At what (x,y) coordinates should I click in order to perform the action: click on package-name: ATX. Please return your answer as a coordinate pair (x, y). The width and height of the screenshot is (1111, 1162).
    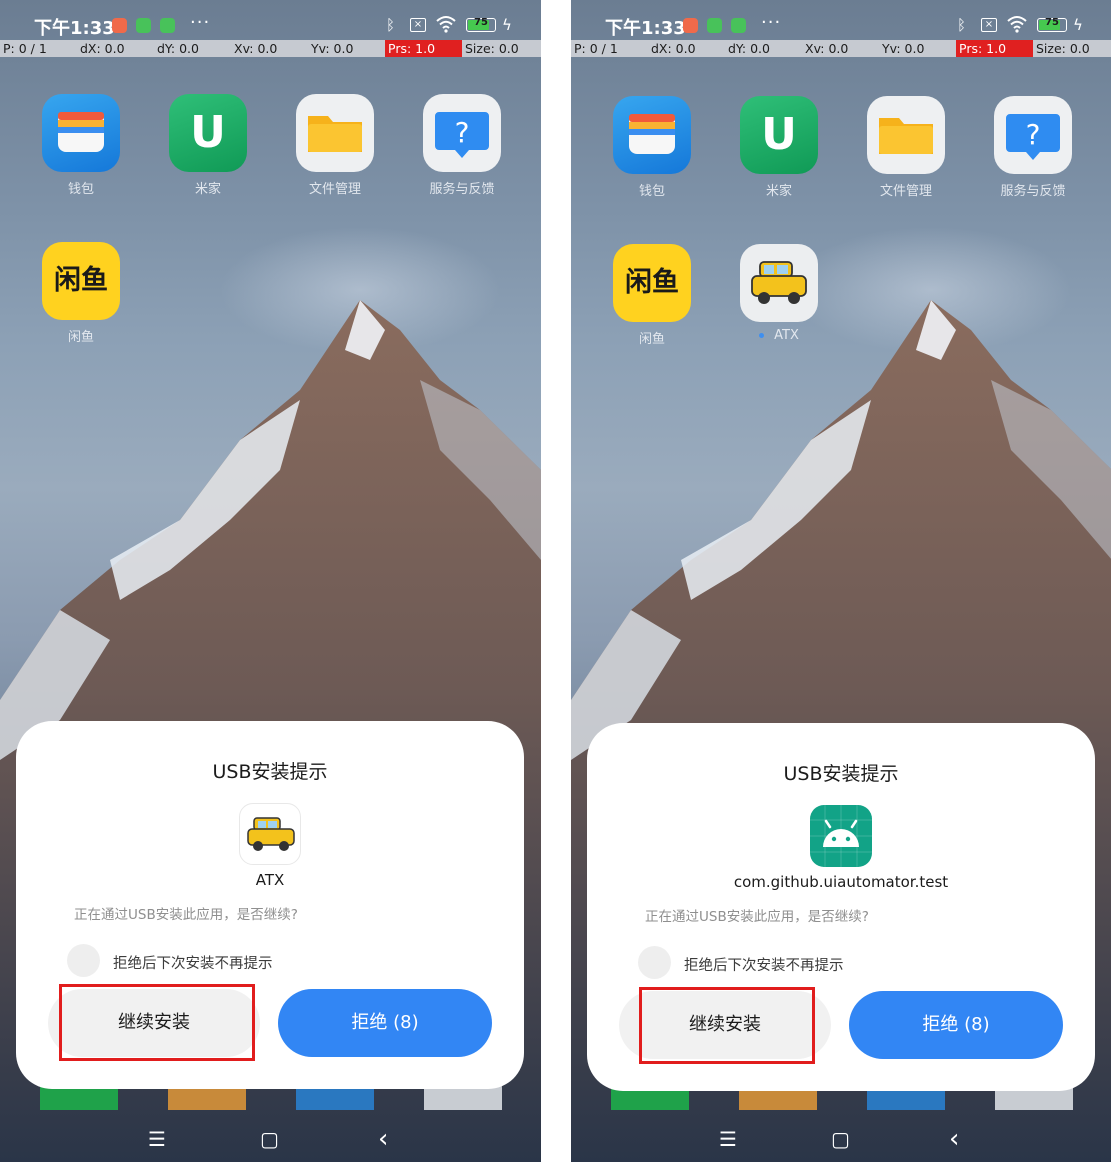
    Looking at the image, I should click on (270, 880).